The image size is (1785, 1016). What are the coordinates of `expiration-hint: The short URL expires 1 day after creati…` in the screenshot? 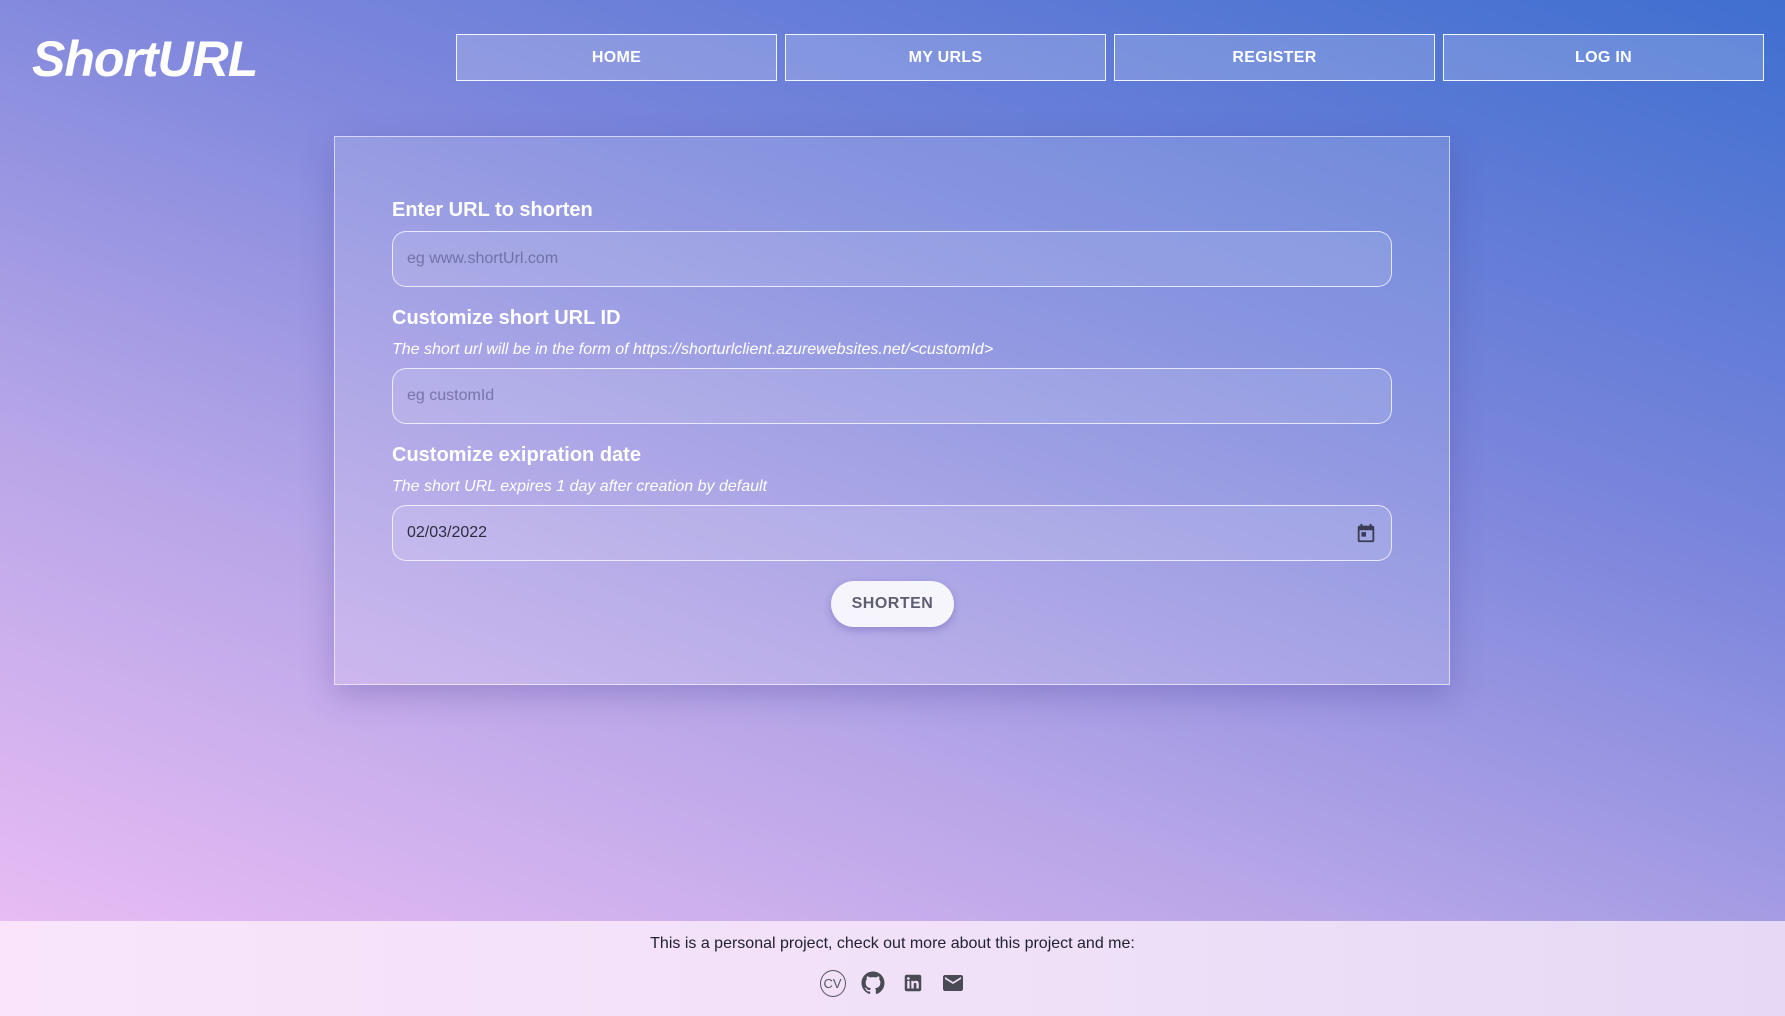 It's located at (580, 486).